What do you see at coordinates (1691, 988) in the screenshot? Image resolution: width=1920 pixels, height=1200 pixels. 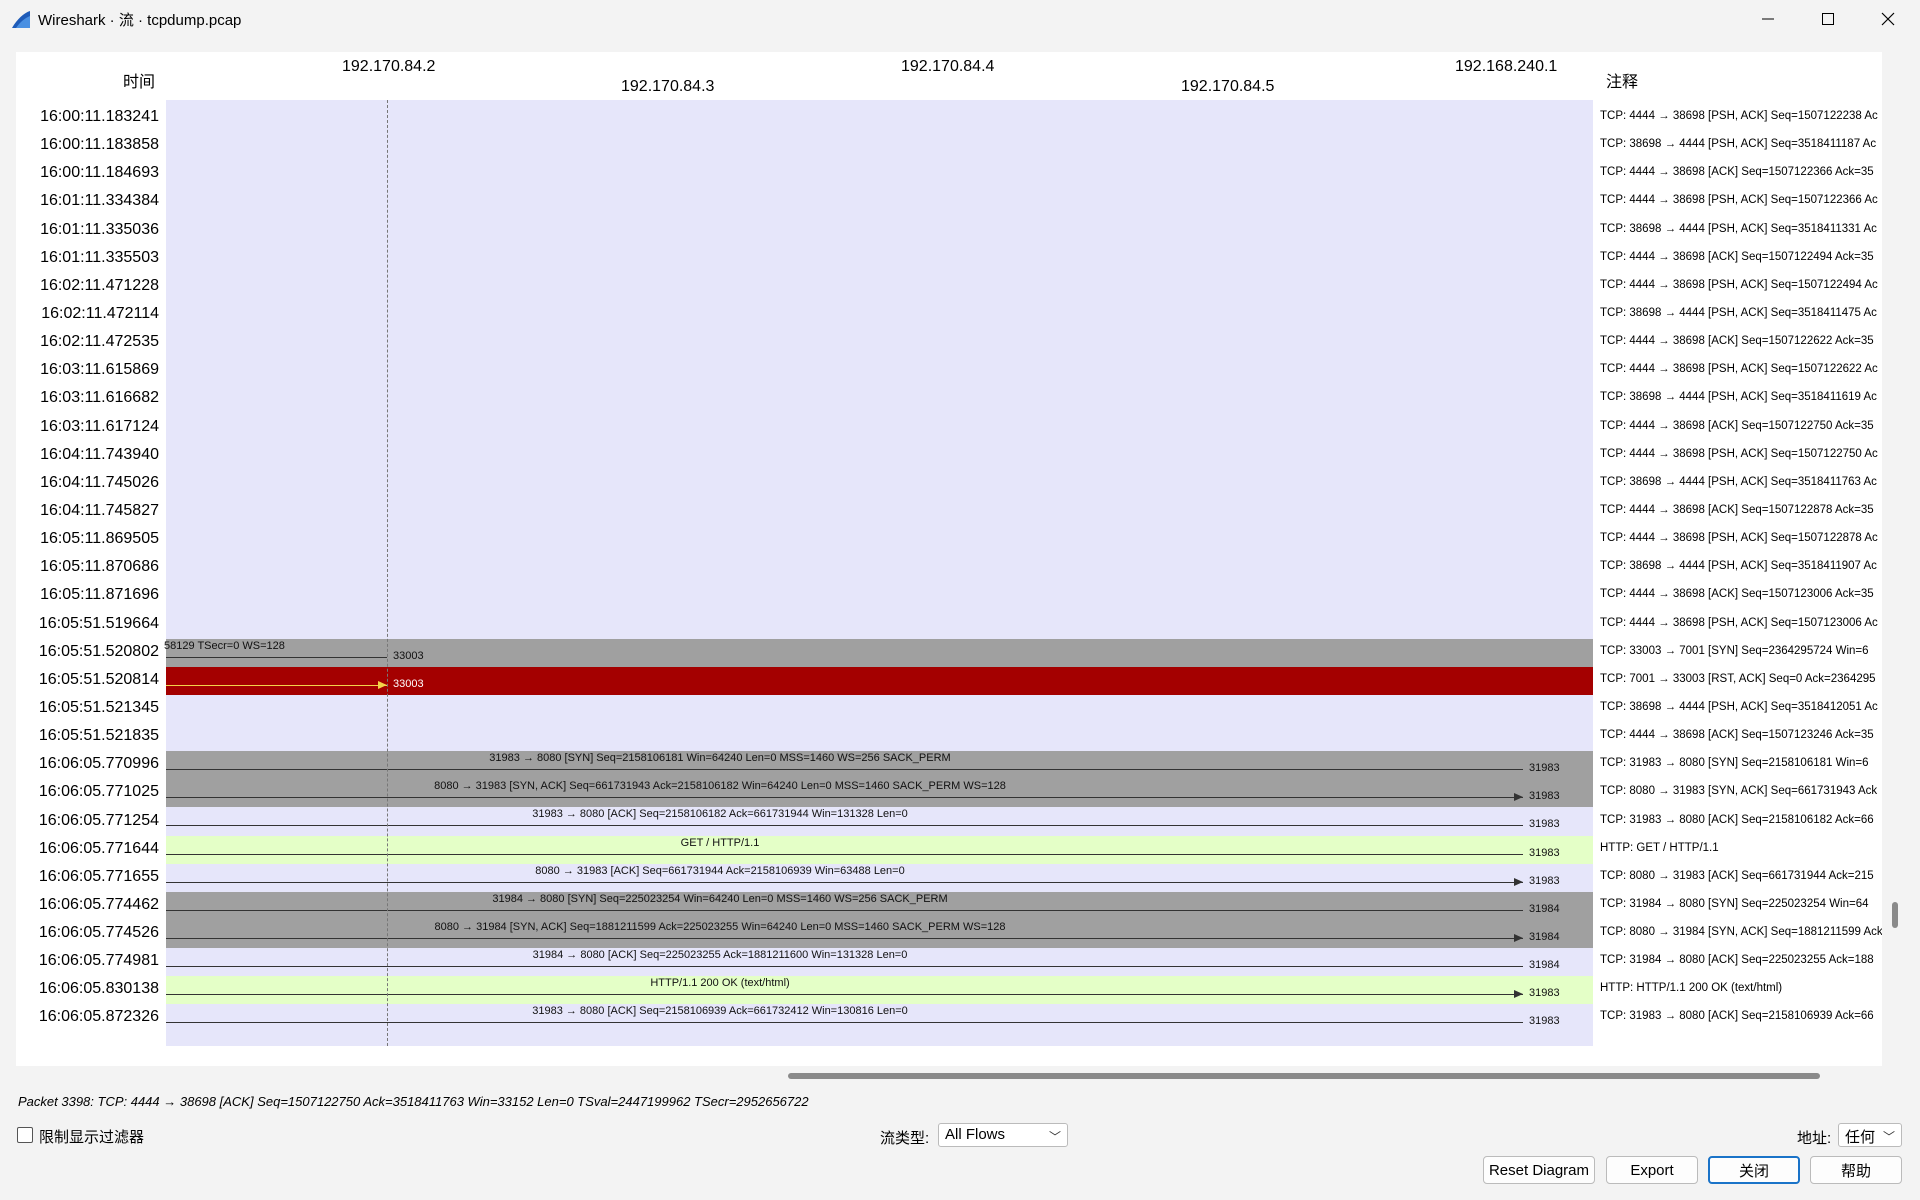 I see `flow-comment: HTTP: HTTP/1.1 200 OK (text/html)` at bounding box center [1691, 988].